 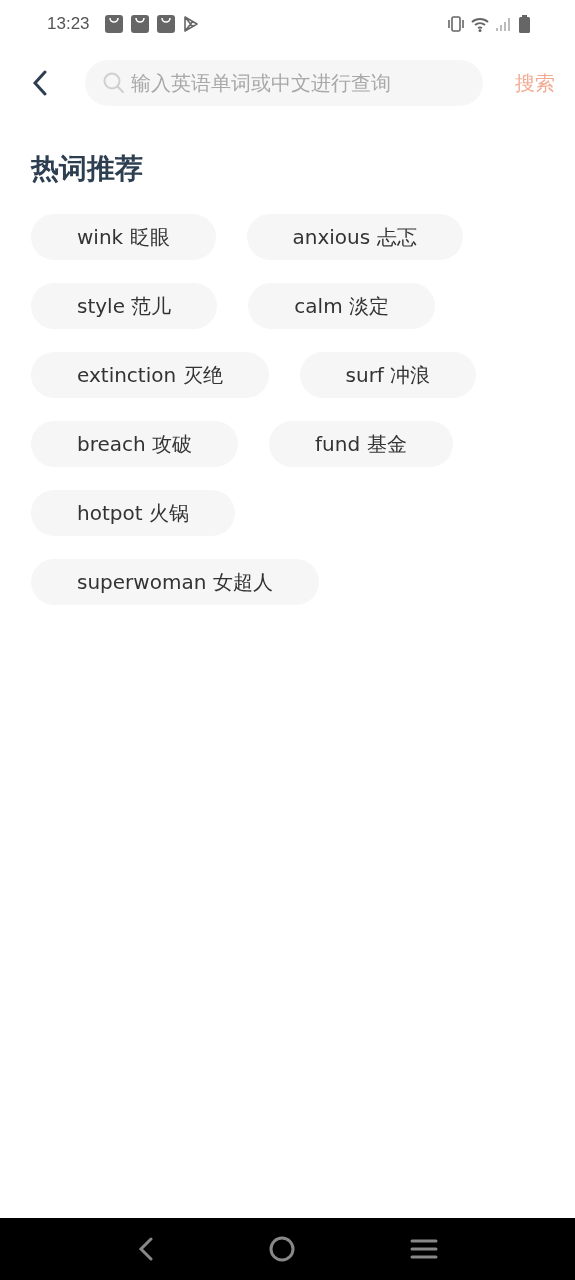 I want to click on hot-word-chip: fund 基金, so click(x=361, y=444).